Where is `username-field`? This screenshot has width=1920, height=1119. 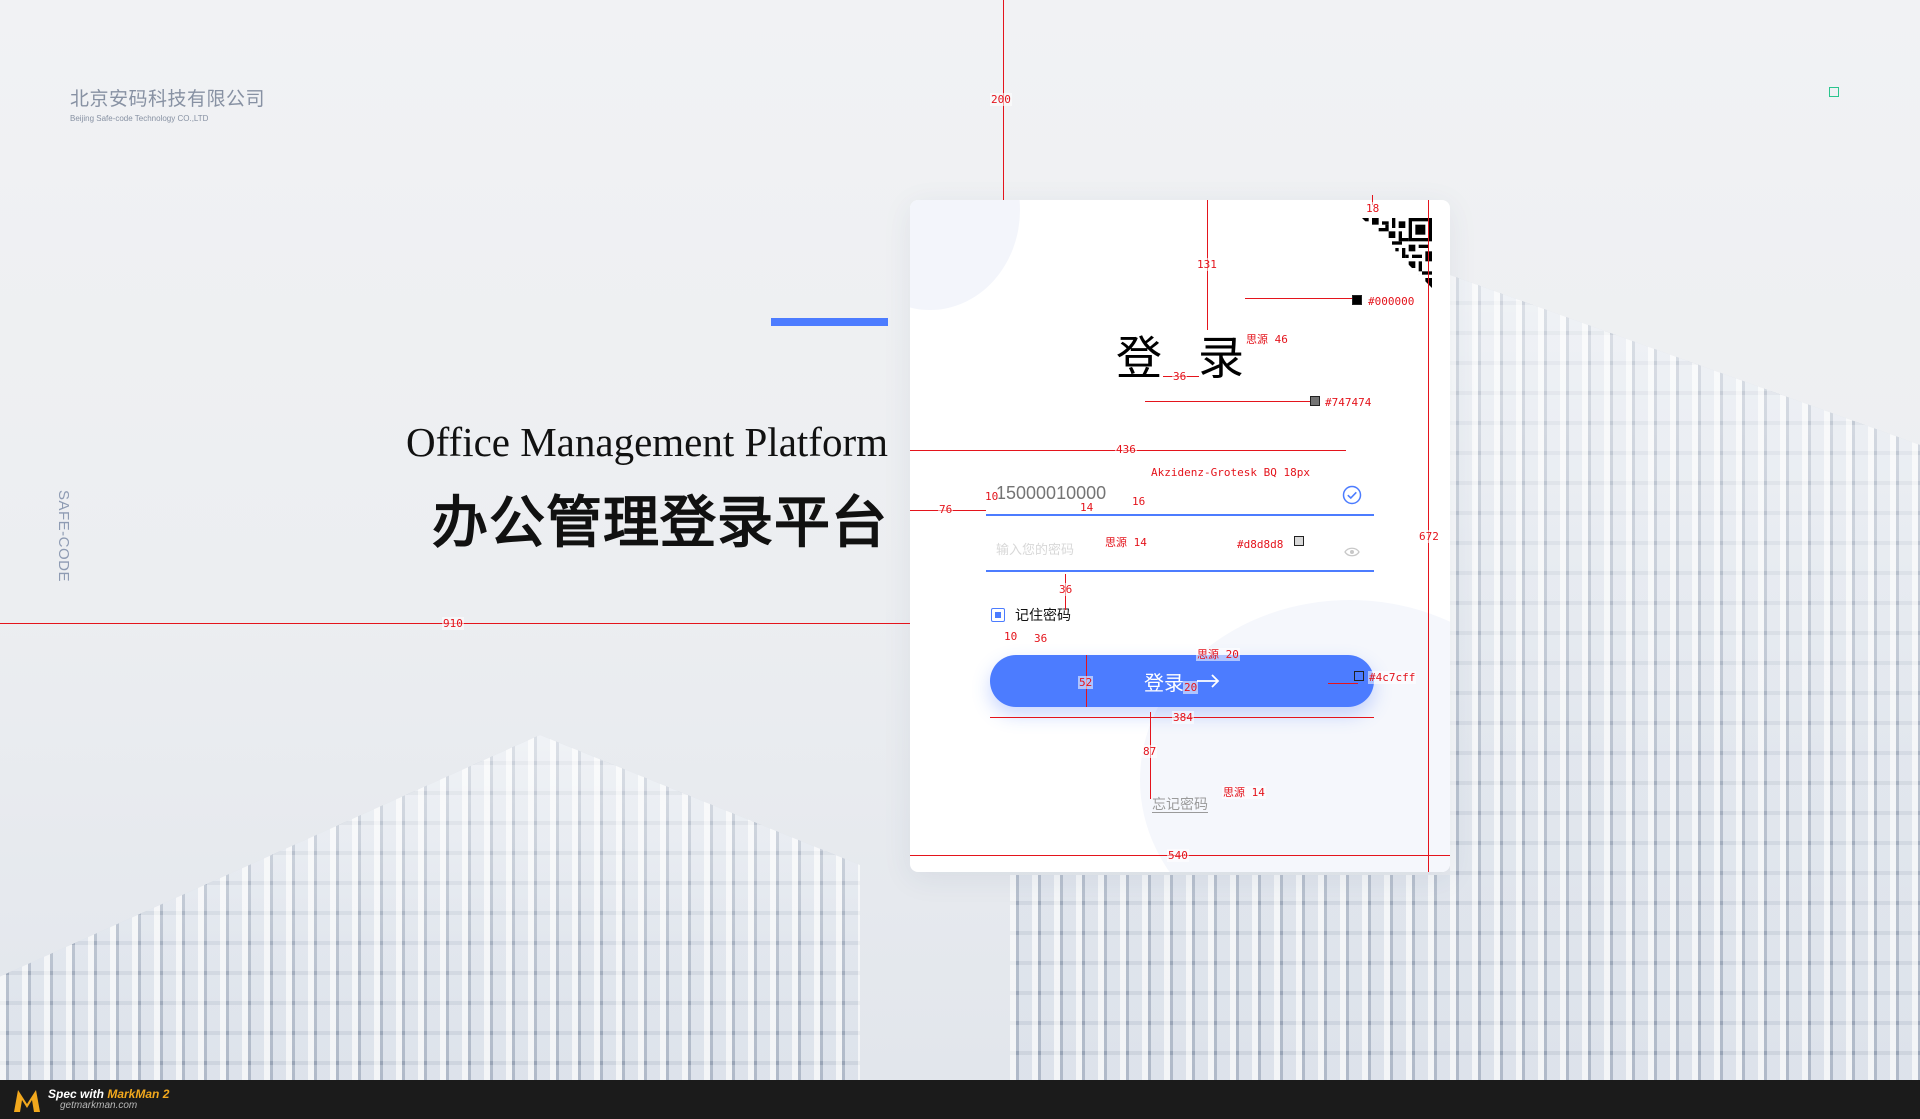 username-field is located at coordinates (1180, 489).